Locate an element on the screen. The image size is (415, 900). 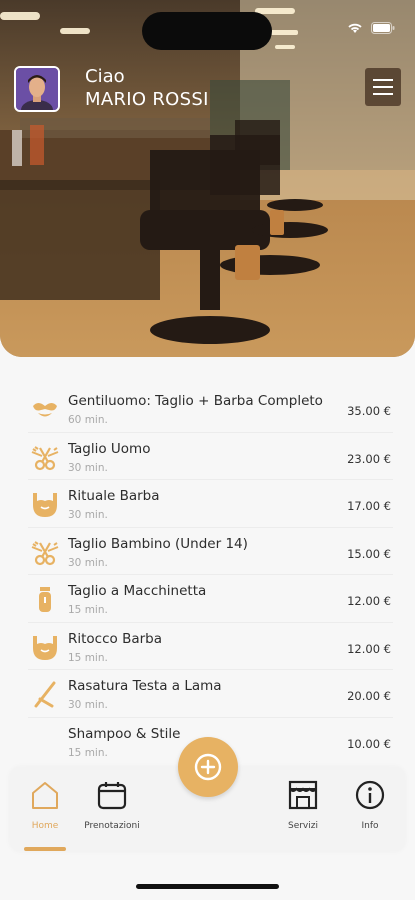
service-title: Shampoo & Stile is located at coordinates (124, 733).